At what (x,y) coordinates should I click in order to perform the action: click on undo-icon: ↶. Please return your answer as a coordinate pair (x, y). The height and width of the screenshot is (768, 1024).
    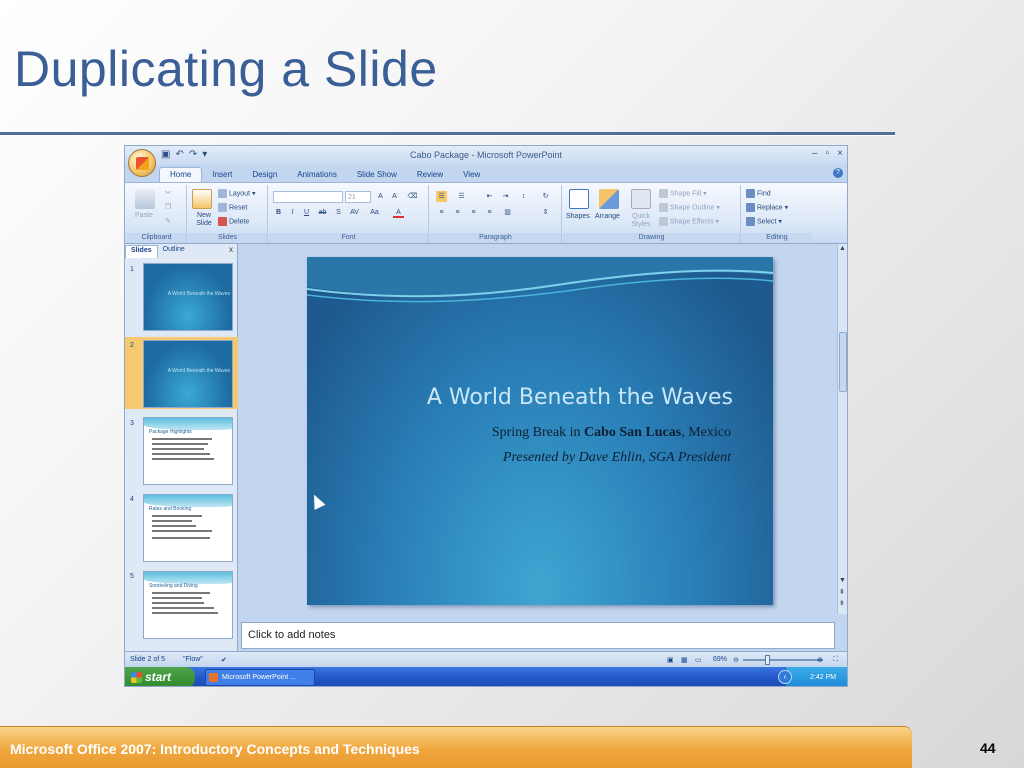
    Looking at the image, I should click on (179, 154).